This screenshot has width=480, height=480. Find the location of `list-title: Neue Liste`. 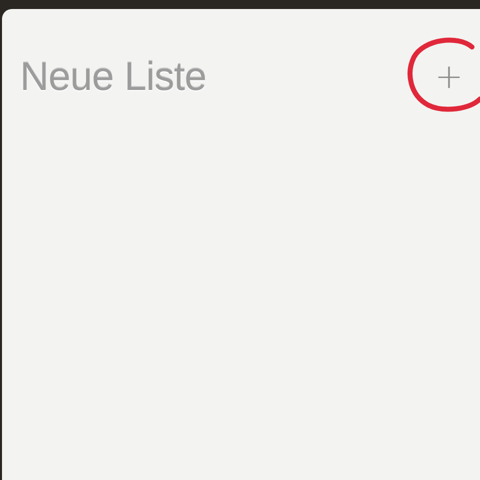

list-title: Neue Liste is located at coordinates (113, 77).